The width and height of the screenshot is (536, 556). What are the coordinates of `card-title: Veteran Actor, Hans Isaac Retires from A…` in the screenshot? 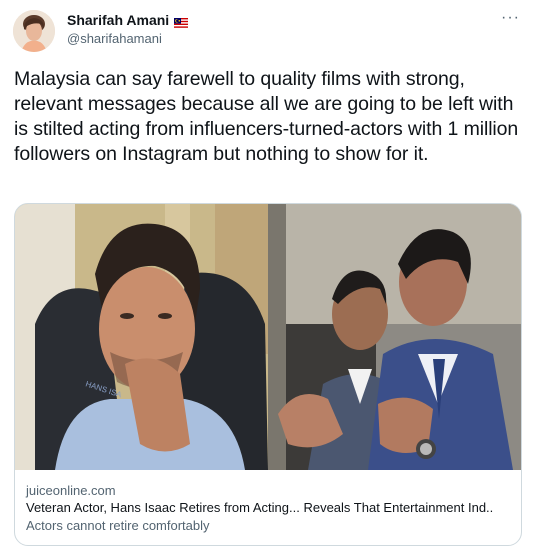 It's located at (260, 507).